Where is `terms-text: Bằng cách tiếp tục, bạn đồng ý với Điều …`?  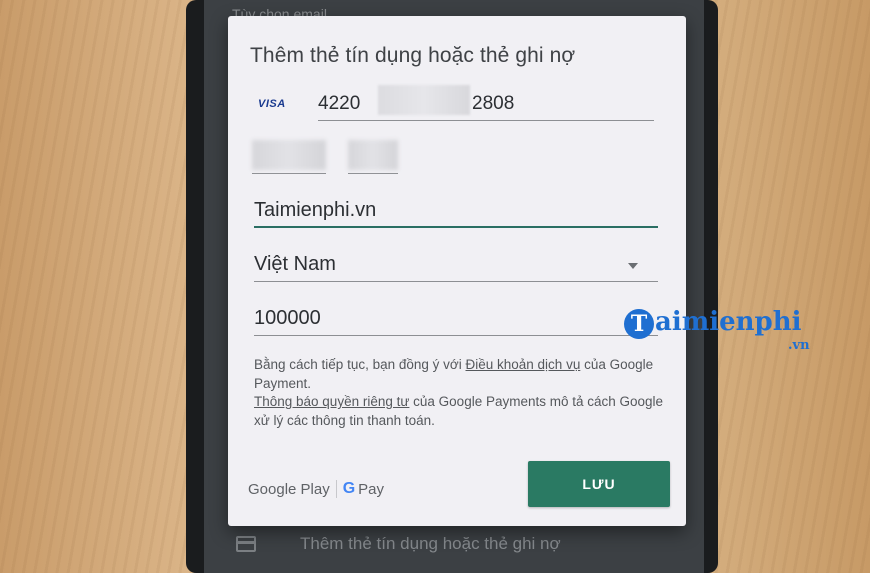
terms-text: Bằng cách tiếp tục, bạn đồng ý với Điều … is located at coordinates (459, 393).